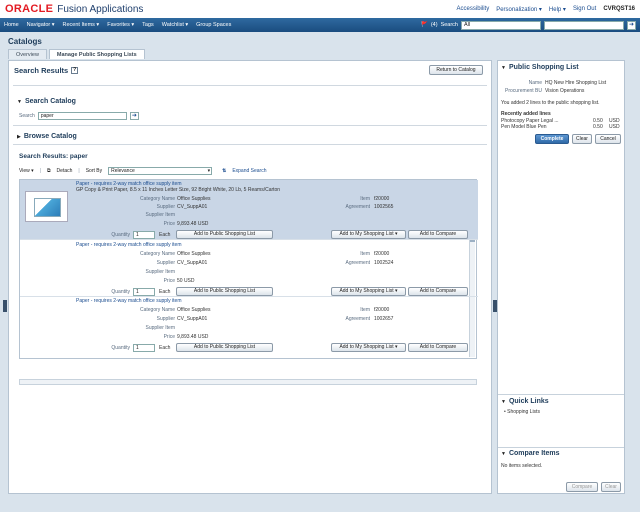 Image resolution: width=640 pixels, height=512 pixels. I want to click on sort-toggle-icon: ⇅, so click(224, 171).